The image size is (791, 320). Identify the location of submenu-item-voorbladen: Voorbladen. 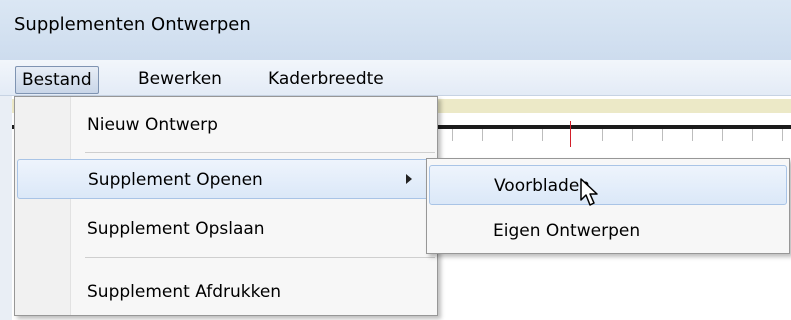
(608, 185).